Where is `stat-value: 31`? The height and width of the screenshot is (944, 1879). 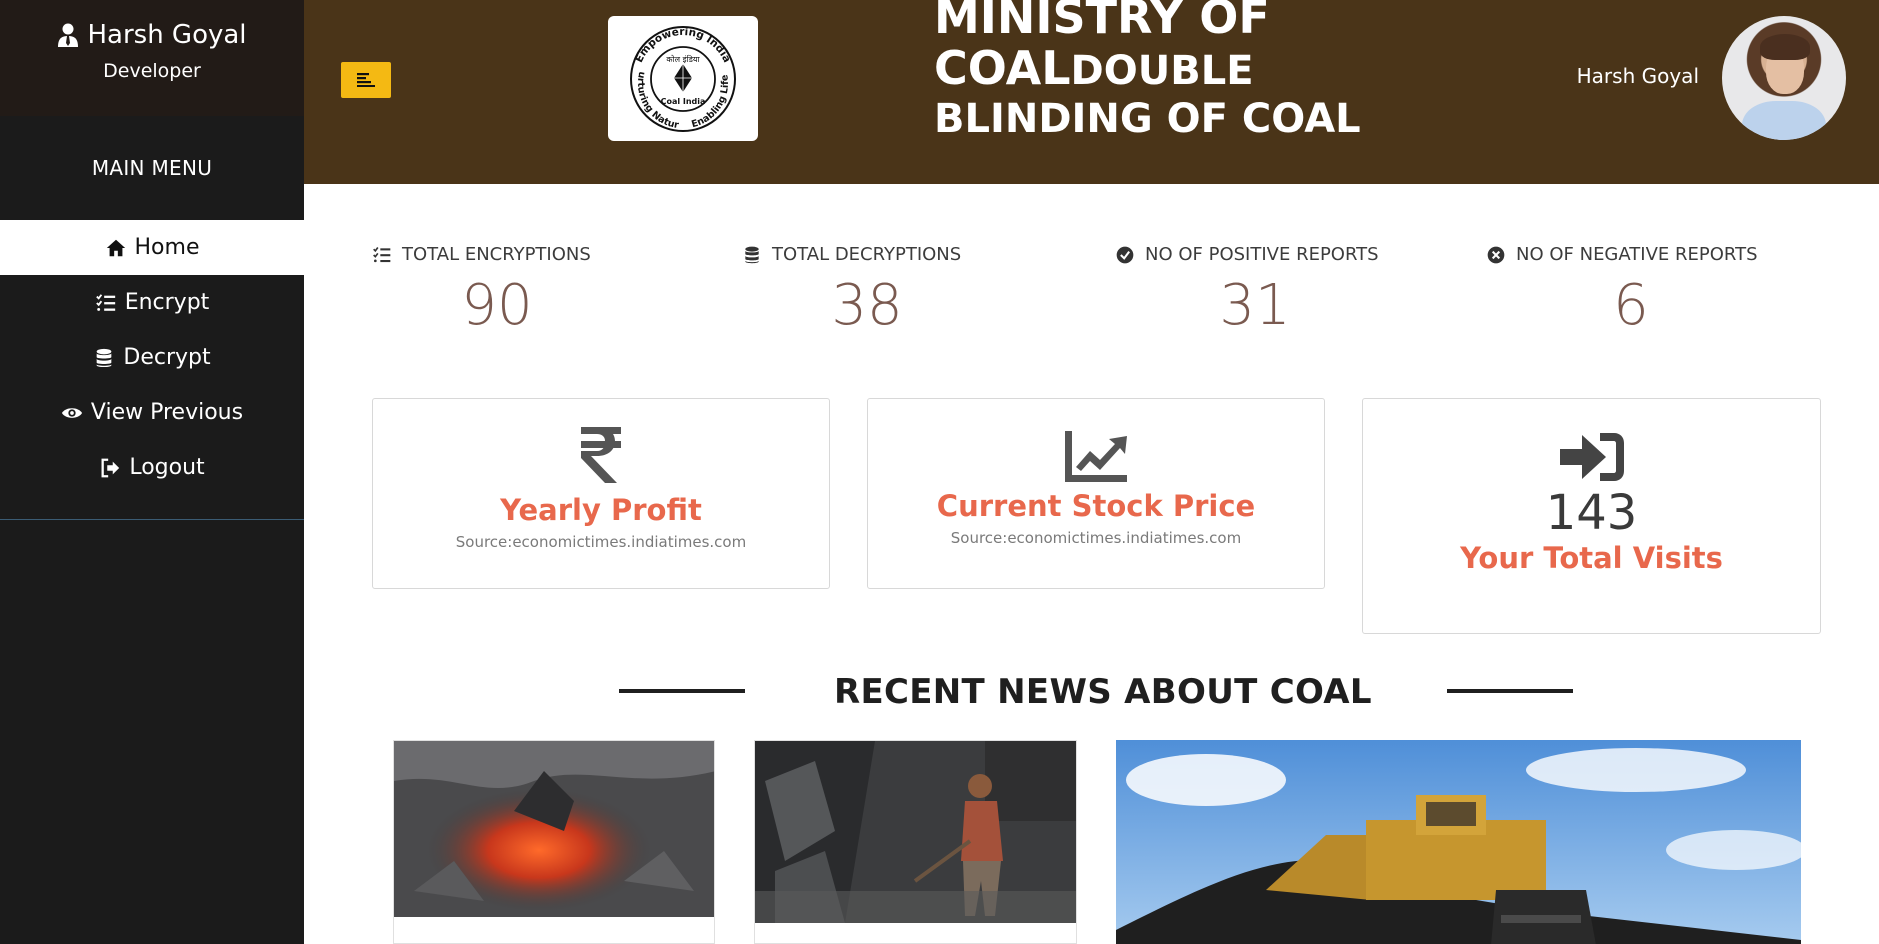 stat-value: 31 is located at coordinates (1255, 305).